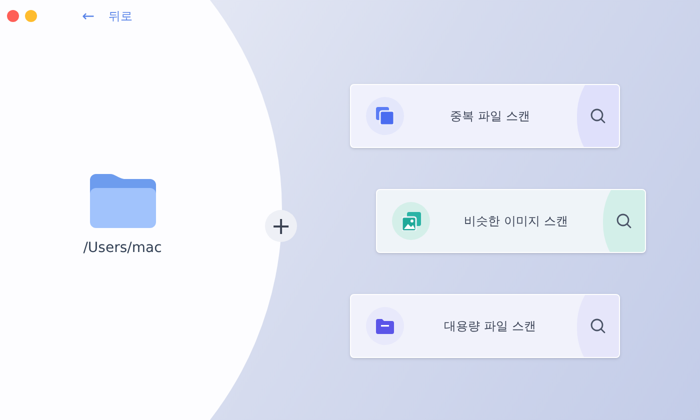 This screenshot has width=700, height=420. What do you see at coordinates (88, 16) in the screenshot?
I see `back-arrow-icon: ←` at bounding box center [88, 16].